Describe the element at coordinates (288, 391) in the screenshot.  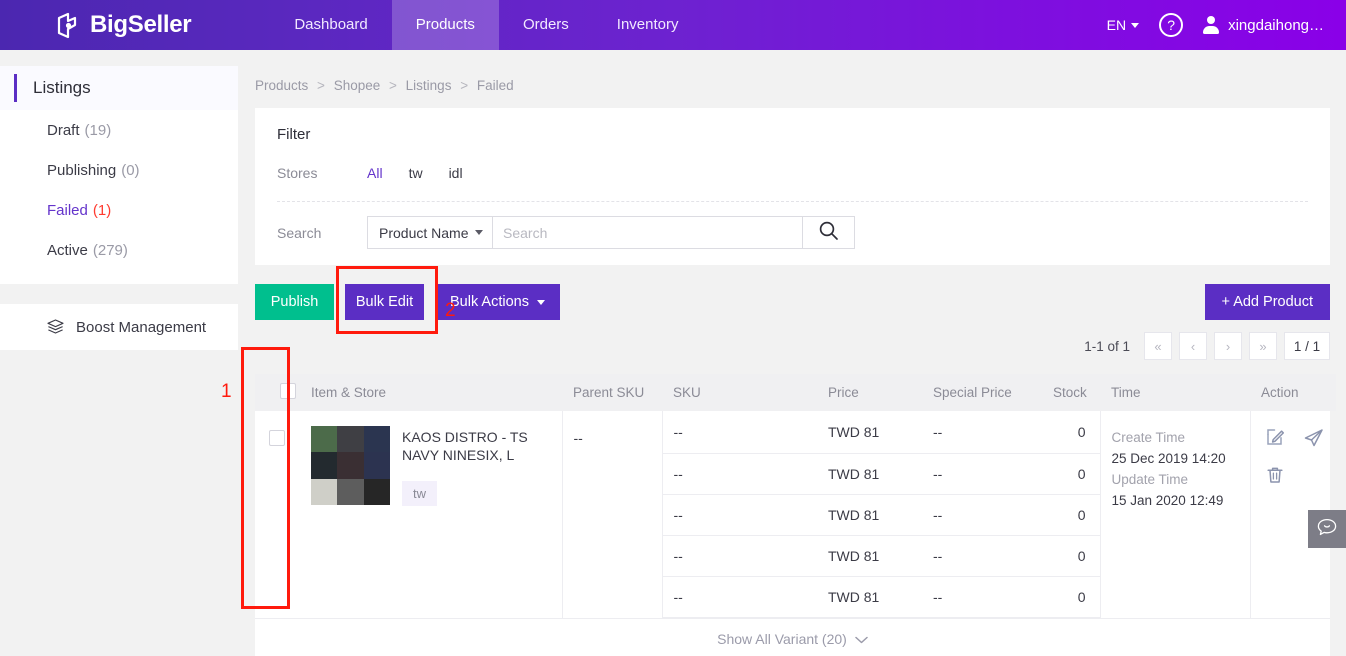
I see `select-all-checkbox` at that location.